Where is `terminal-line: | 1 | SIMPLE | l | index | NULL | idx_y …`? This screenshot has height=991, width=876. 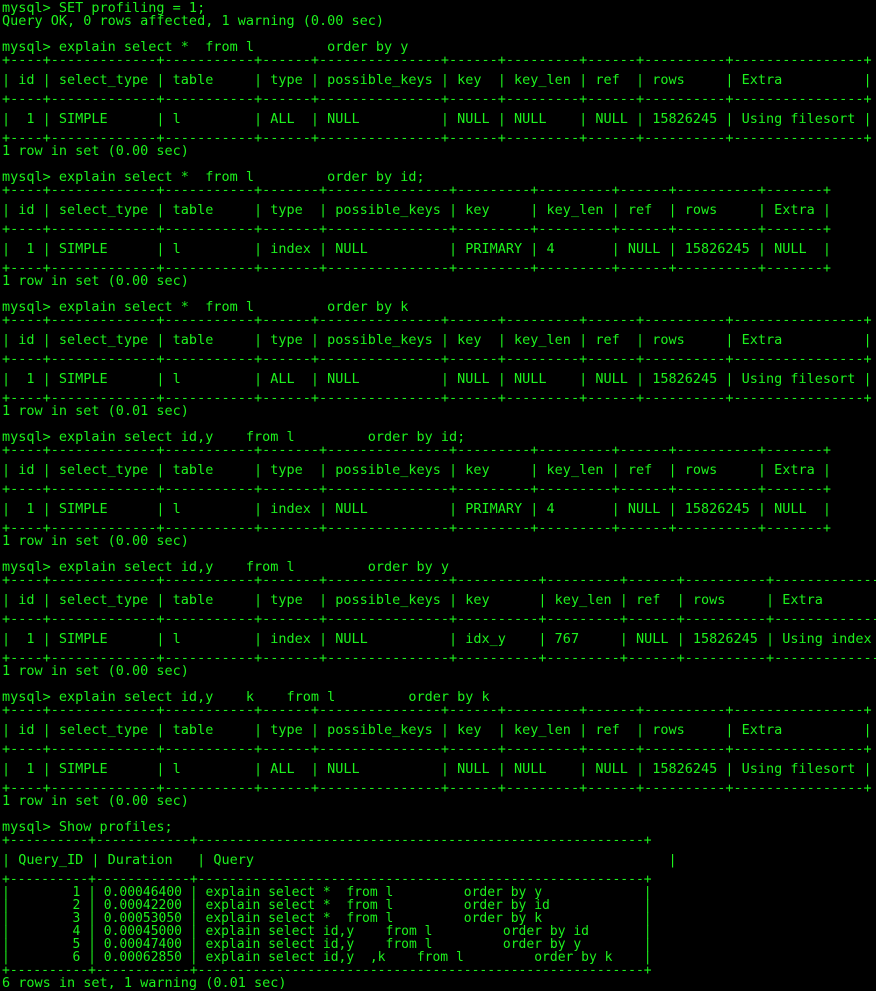 terminal-line: | 1 | SIMPLE | l | index | NULL | idx_y … is located at coordinates (439, 639).